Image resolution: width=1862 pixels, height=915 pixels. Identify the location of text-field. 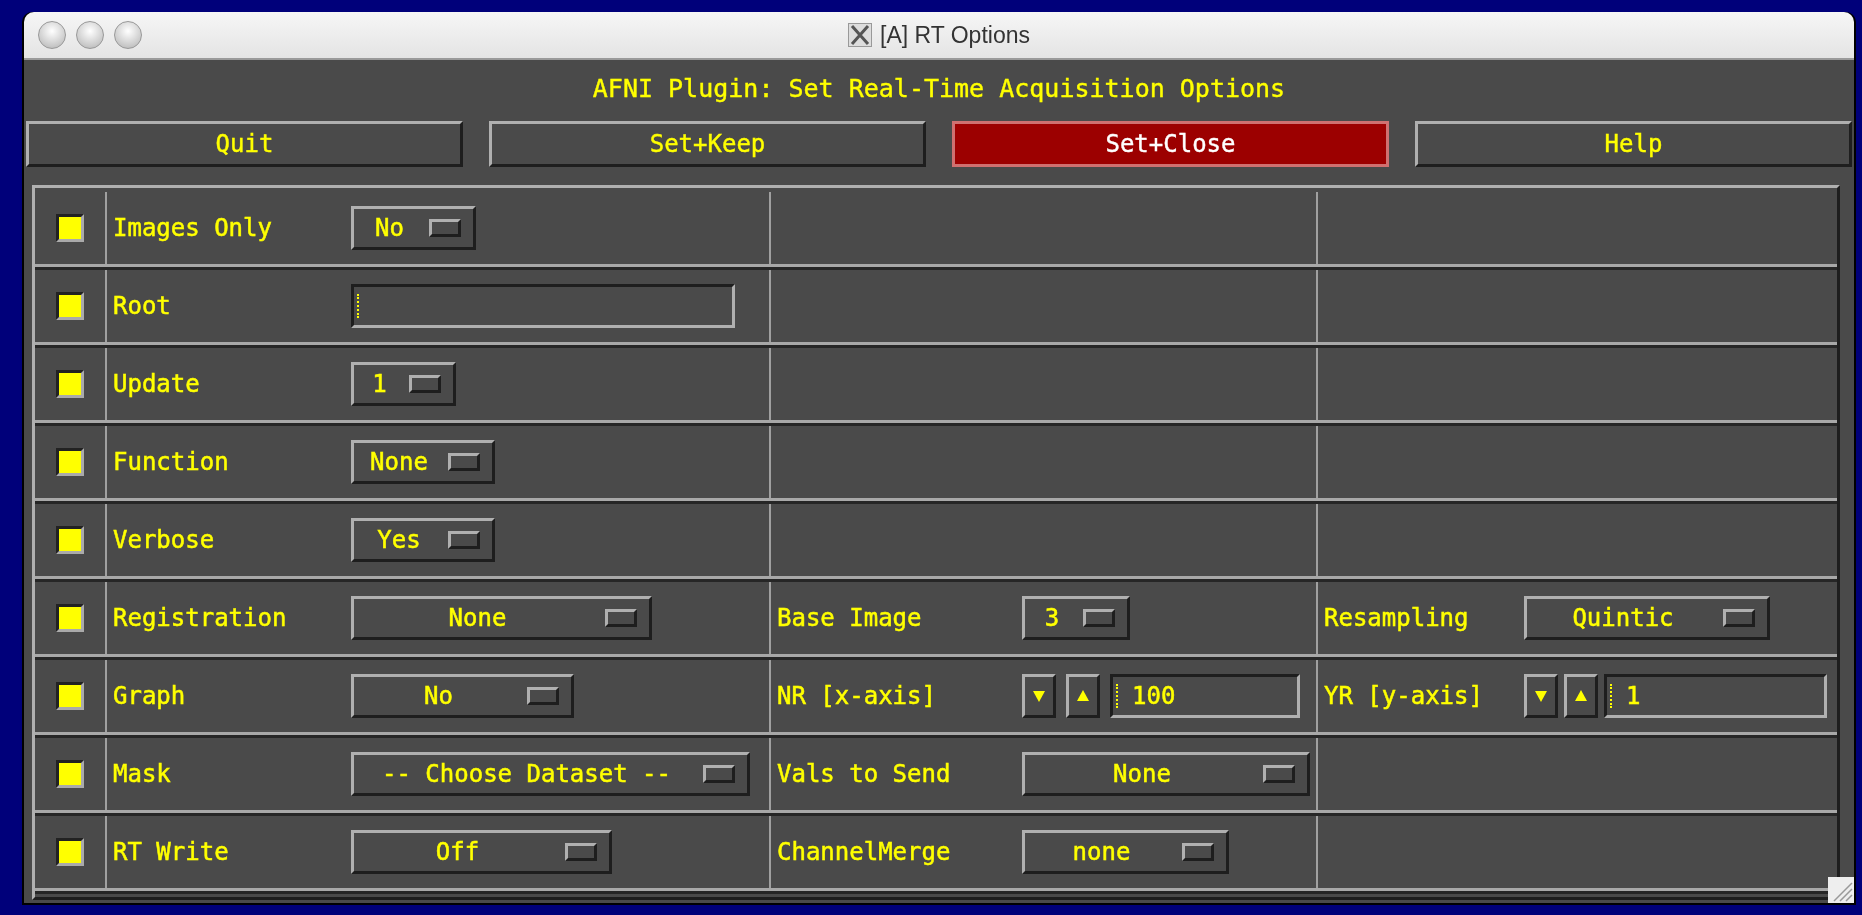
(543, 306).